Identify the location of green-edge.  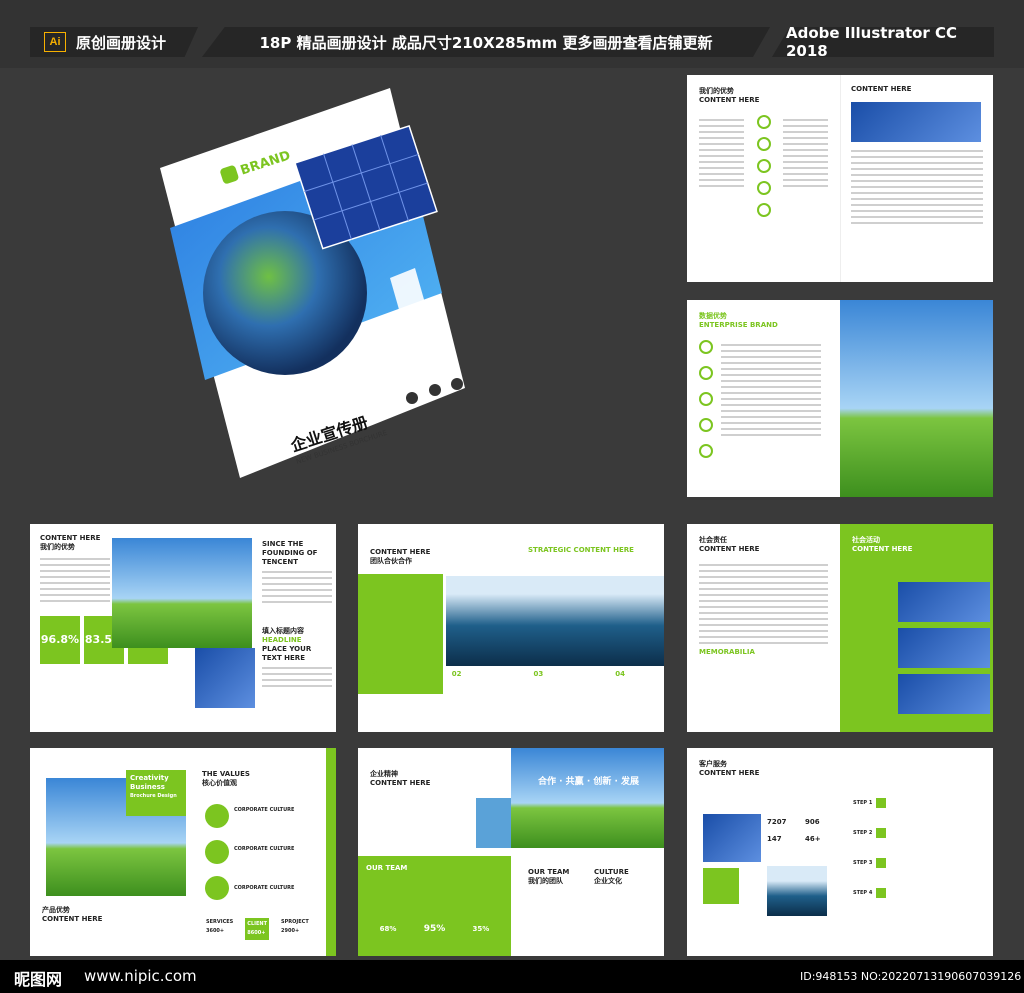
(331, 852).